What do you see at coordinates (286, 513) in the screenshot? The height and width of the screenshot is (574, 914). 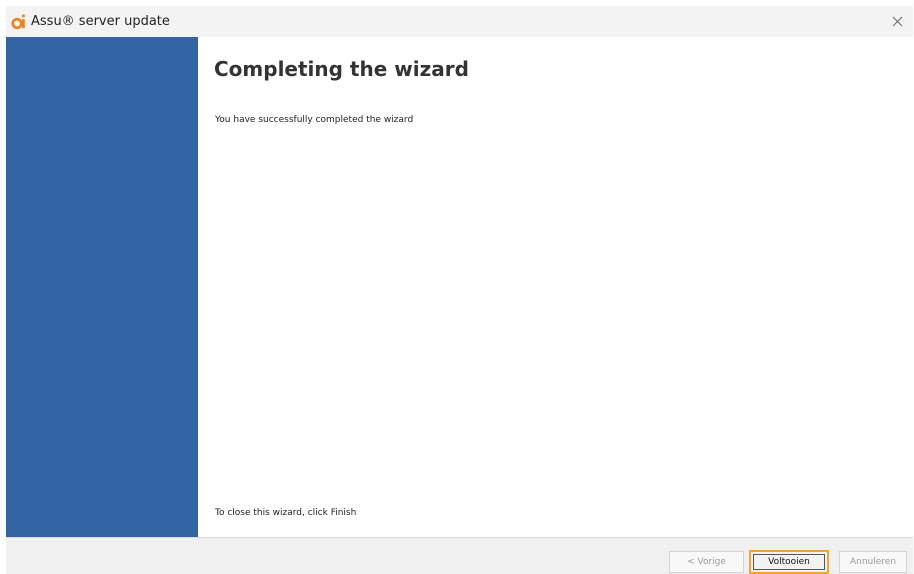 I see `close-instructions: To close this wizard, click Finish` at bounding box center [286, 513].